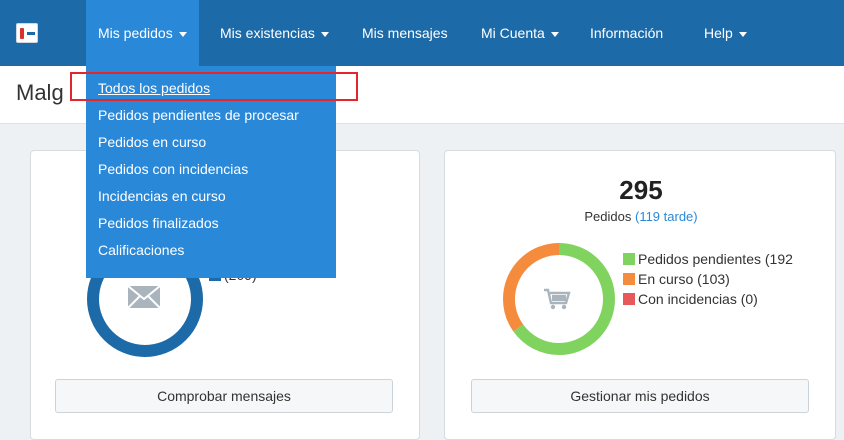 Image resolution: width=844 pixels, height=440 pixels. What do you see at coordinates (144, 297) in the screenshot?
I see `envelope-icon` at bounding box center [144, 297].